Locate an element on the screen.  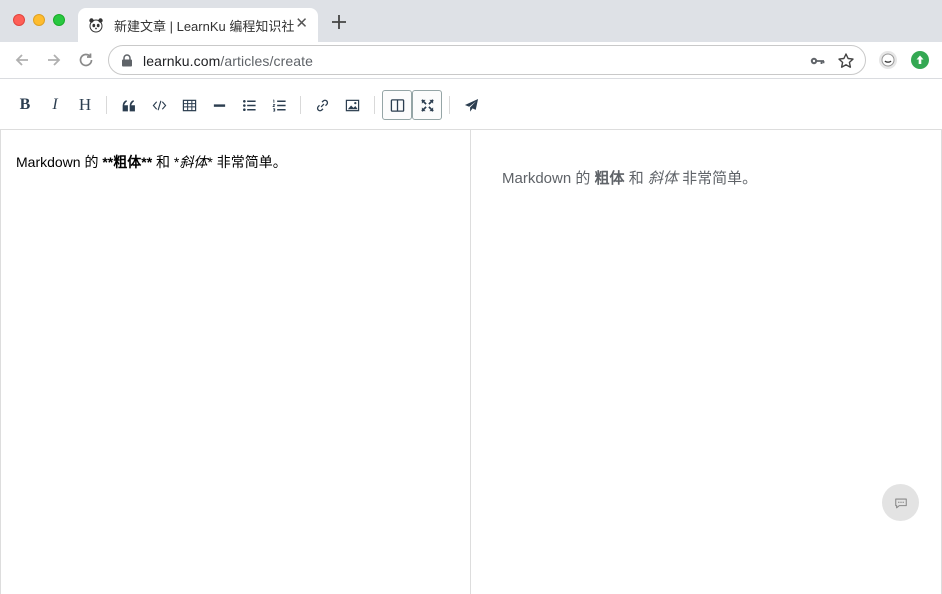
editor-line: Markdown 的 **粗体** 和 *斜体* 非常简单。 is located at coordinates (151, 162).